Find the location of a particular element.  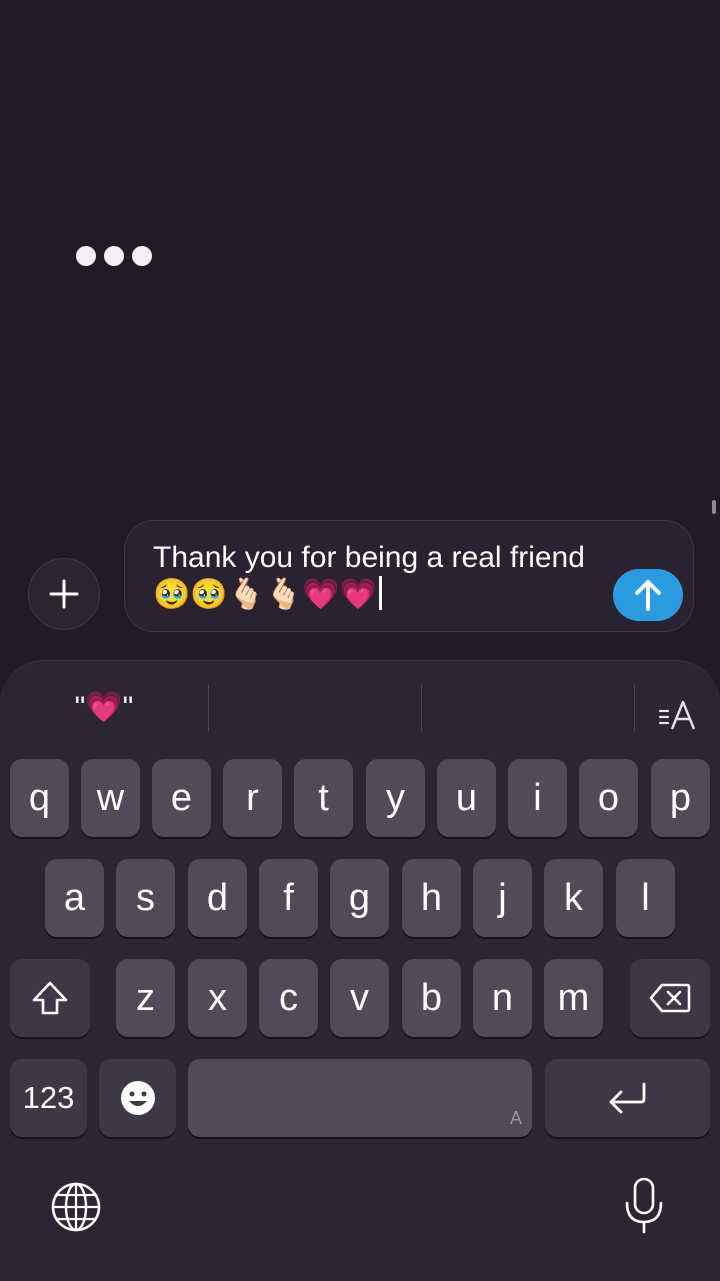

key-label: e is located at coordinates (181, 797).